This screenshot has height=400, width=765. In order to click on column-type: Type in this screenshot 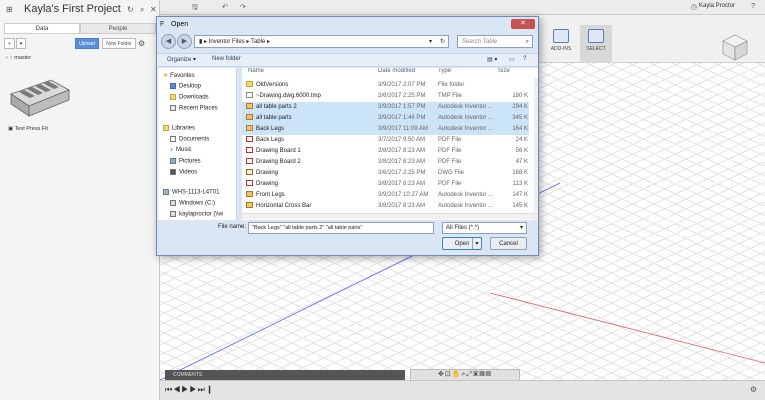, I will do `click(444, 71)`.